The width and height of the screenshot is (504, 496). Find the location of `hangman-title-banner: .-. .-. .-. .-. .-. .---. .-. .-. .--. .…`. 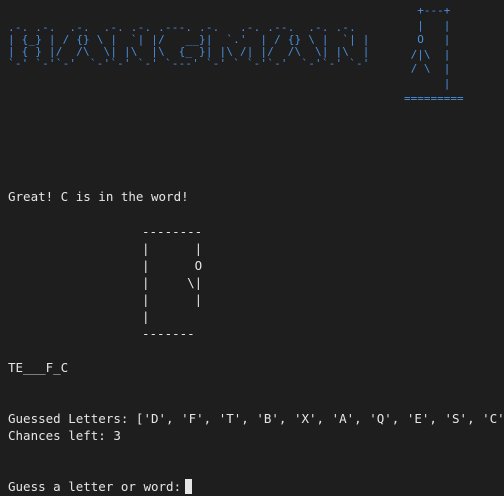

hangman-title-banner: .-. .-. .-. .-. .-. .---. .-. .-. .--. .… is located at coordinates (189, 45).